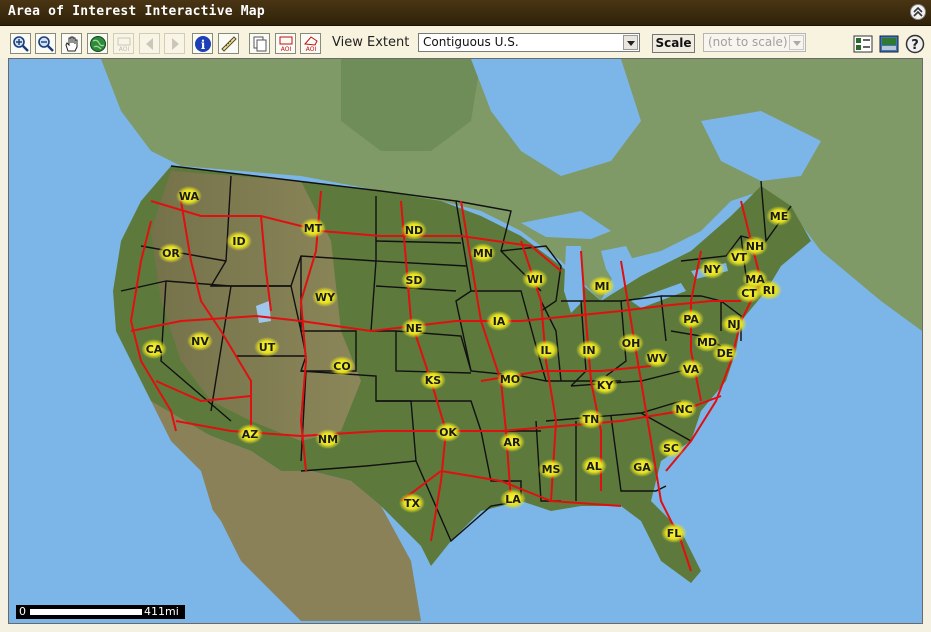 This screenshot has height=632, width=931. I want to click on state-label-ar: AR, so click(513, 442).